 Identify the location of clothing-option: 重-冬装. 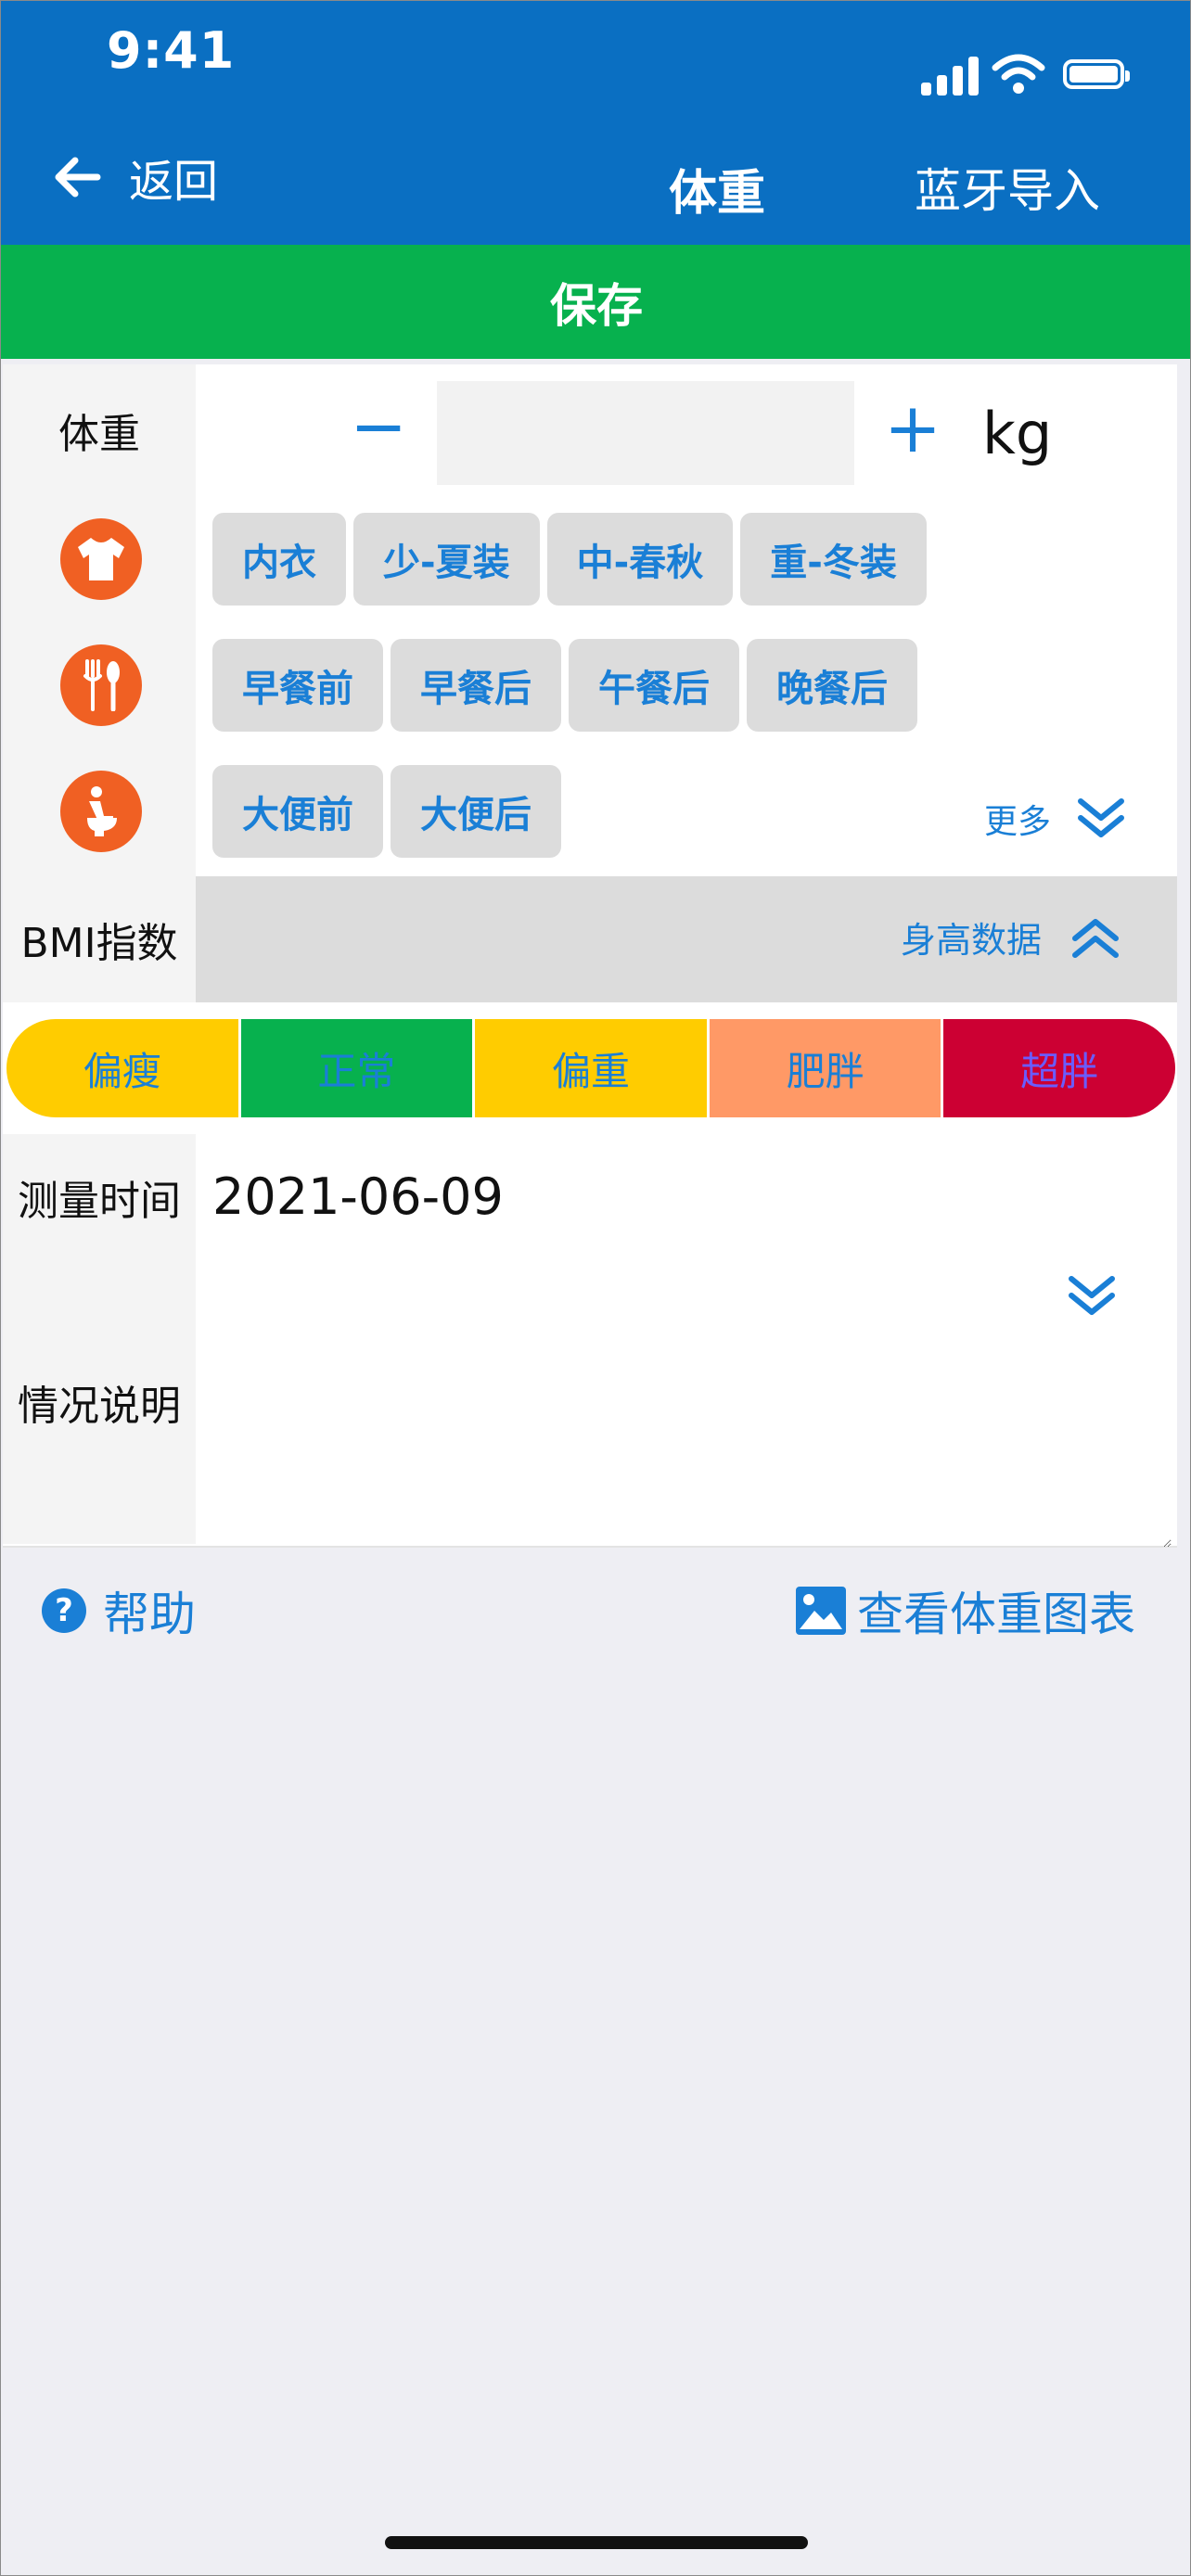
(833, 559).